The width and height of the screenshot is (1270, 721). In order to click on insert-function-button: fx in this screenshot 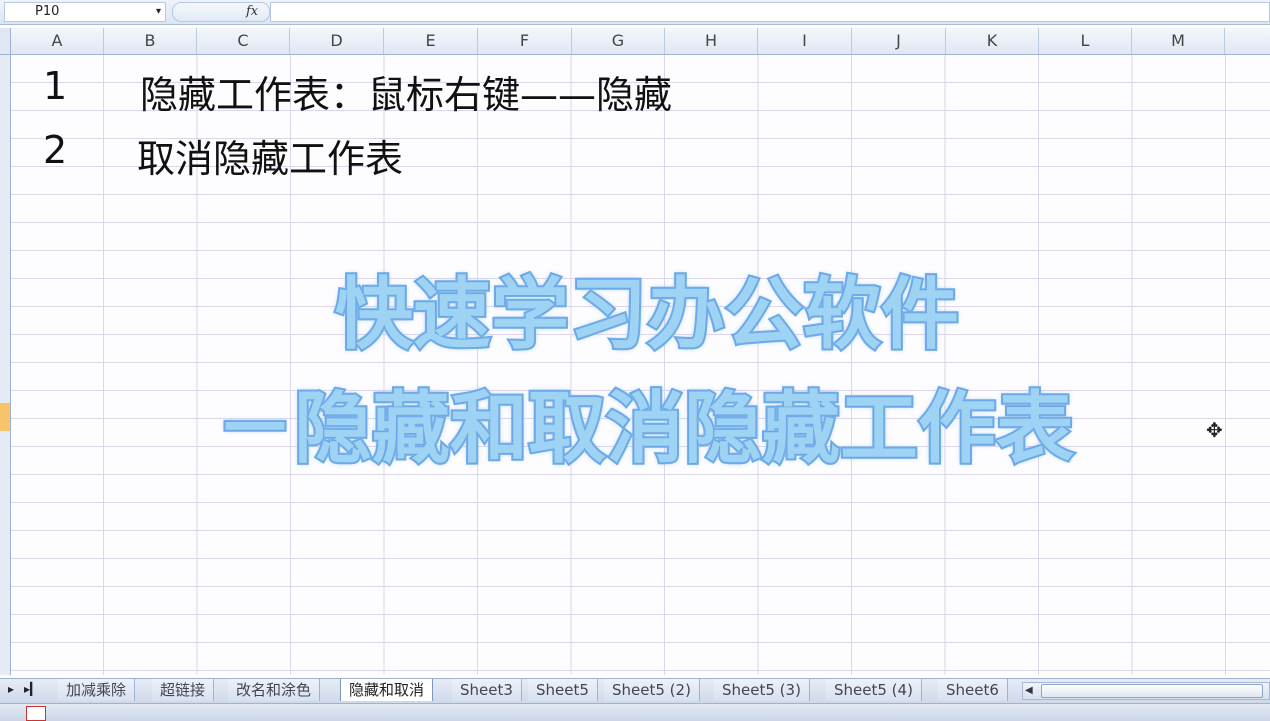, I will do `click(221, 12)`.